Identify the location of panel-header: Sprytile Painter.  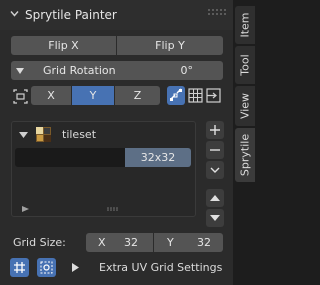
(116, 15).